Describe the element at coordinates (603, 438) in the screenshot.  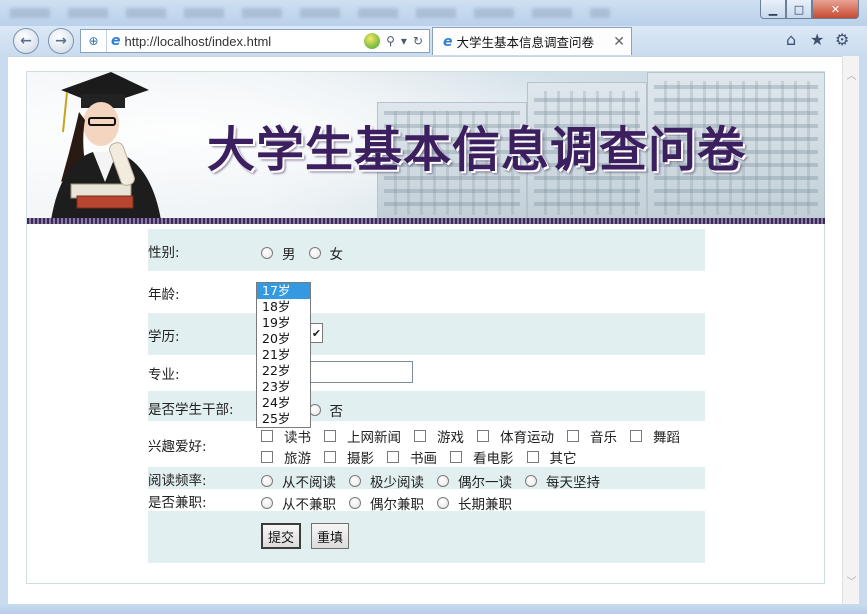
I see `hobby-music-label: 音乐` at that location.